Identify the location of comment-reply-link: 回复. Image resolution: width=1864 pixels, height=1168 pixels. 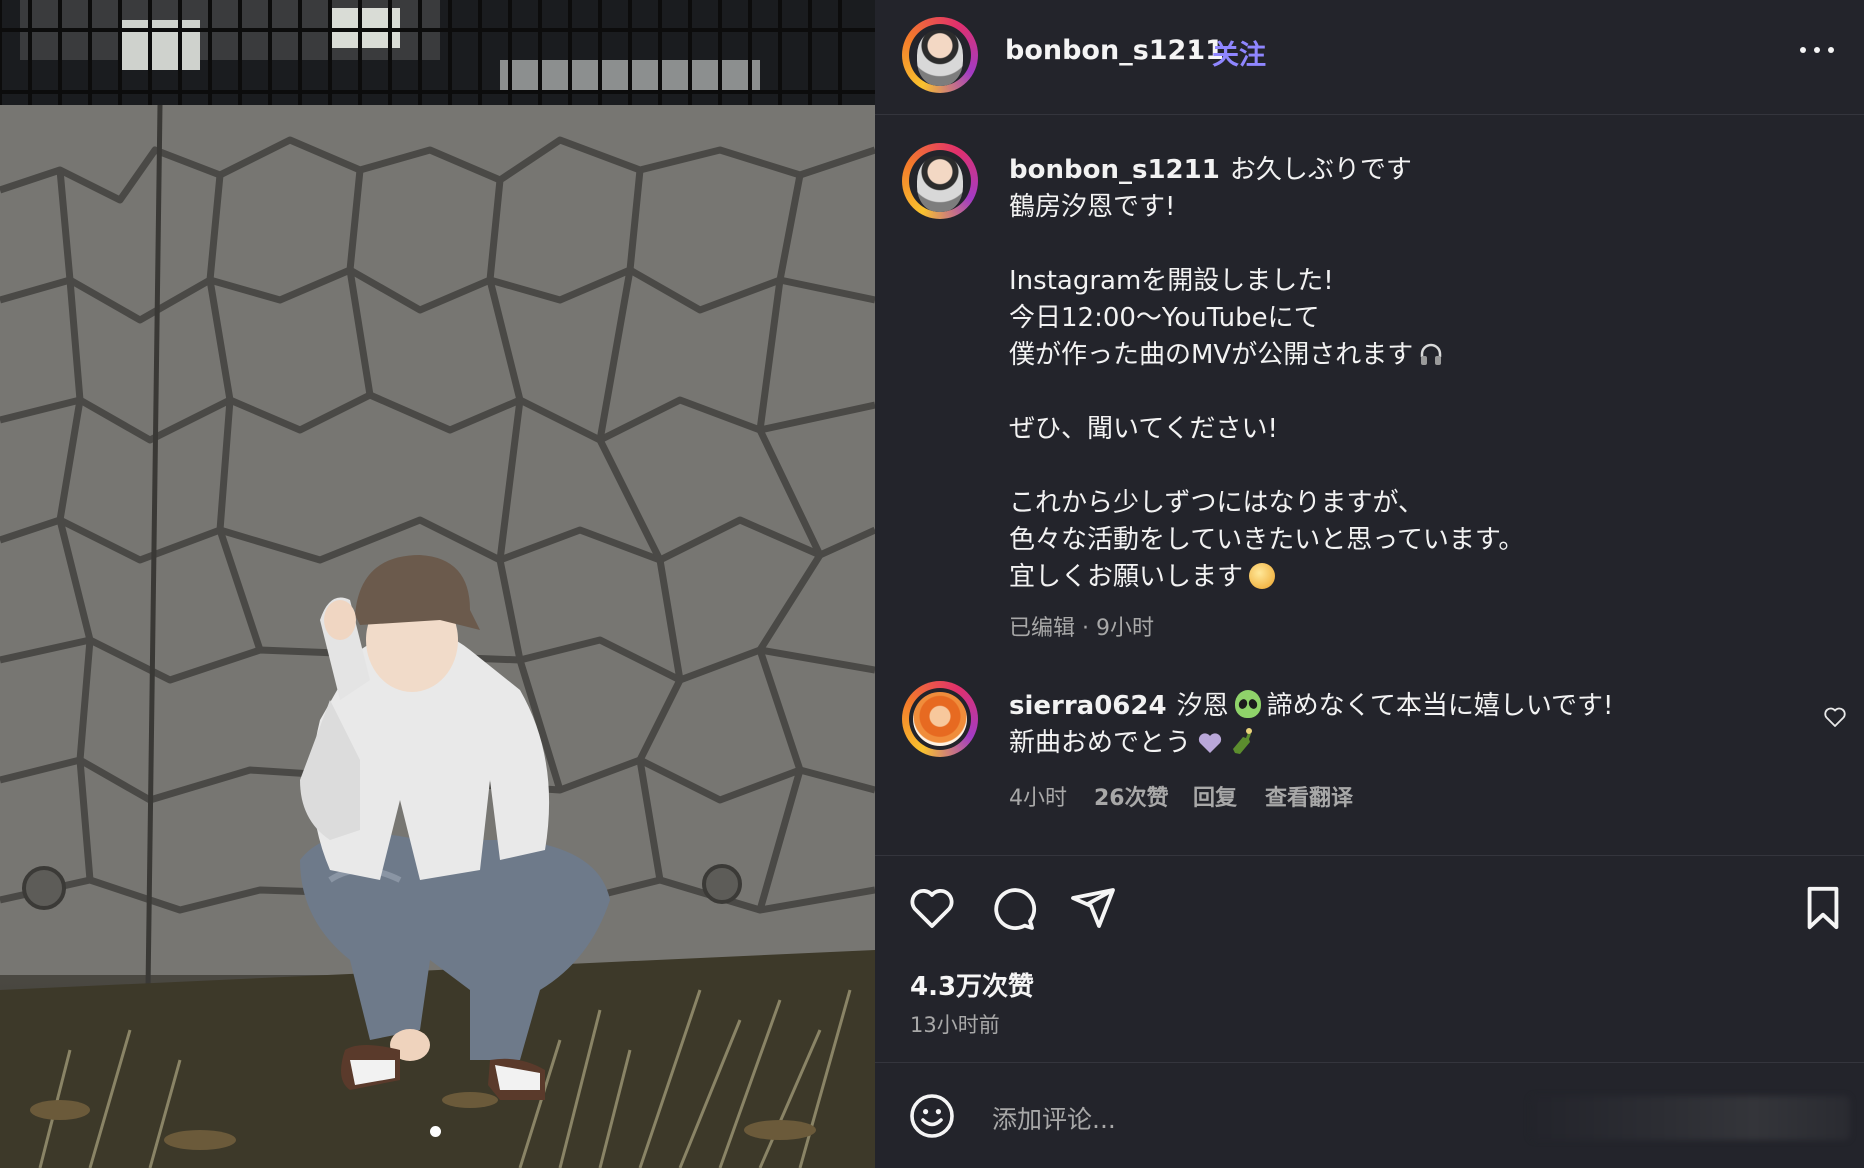
(1215, 796).